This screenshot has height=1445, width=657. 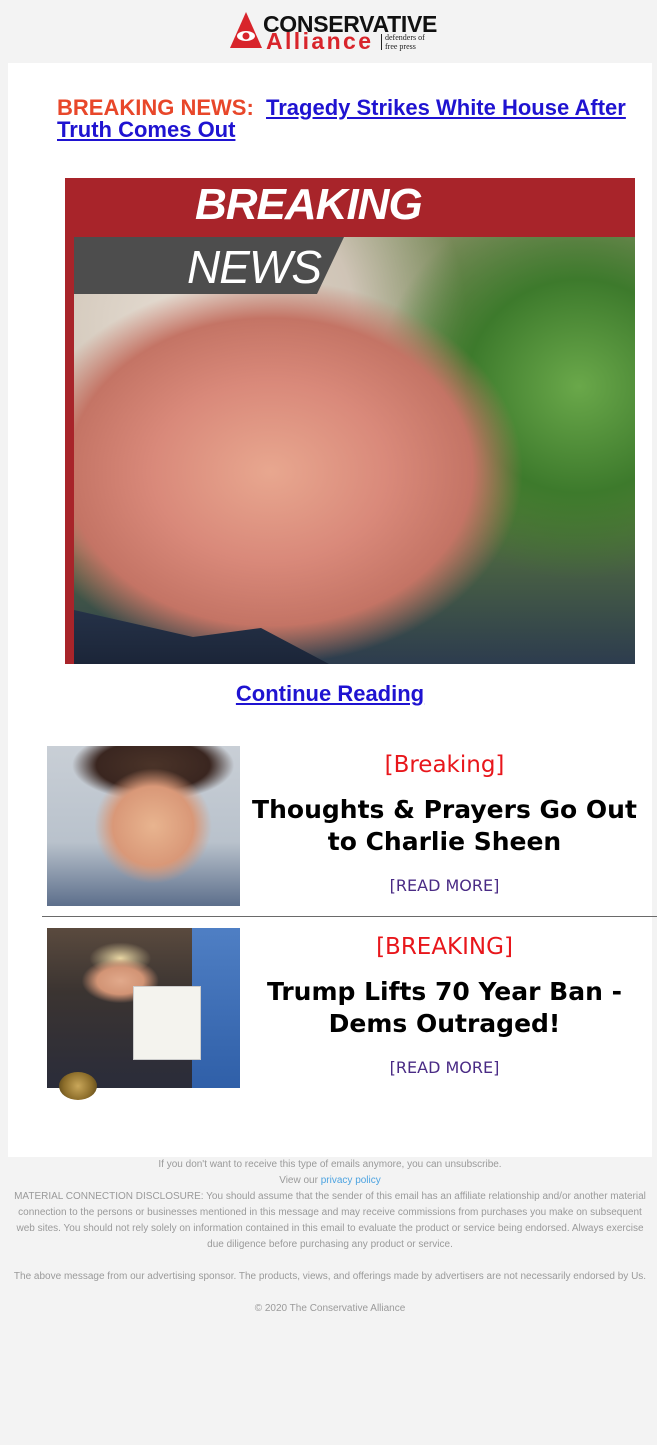 I want to click on logo-tagline: defenders of free press, so click(x=405, y=42).